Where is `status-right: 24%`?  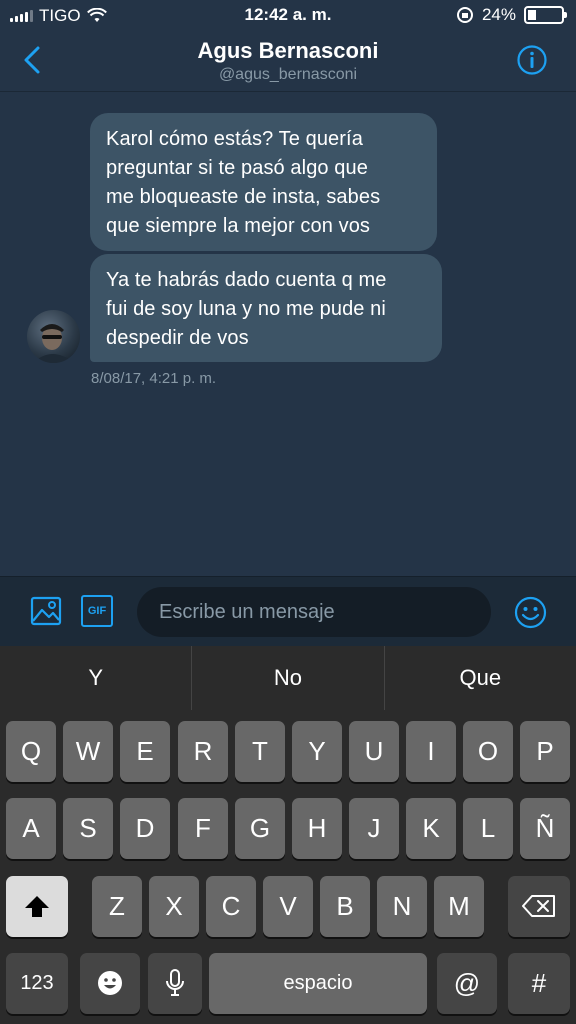 status-right: 24% is located at coordinates (511, 15).